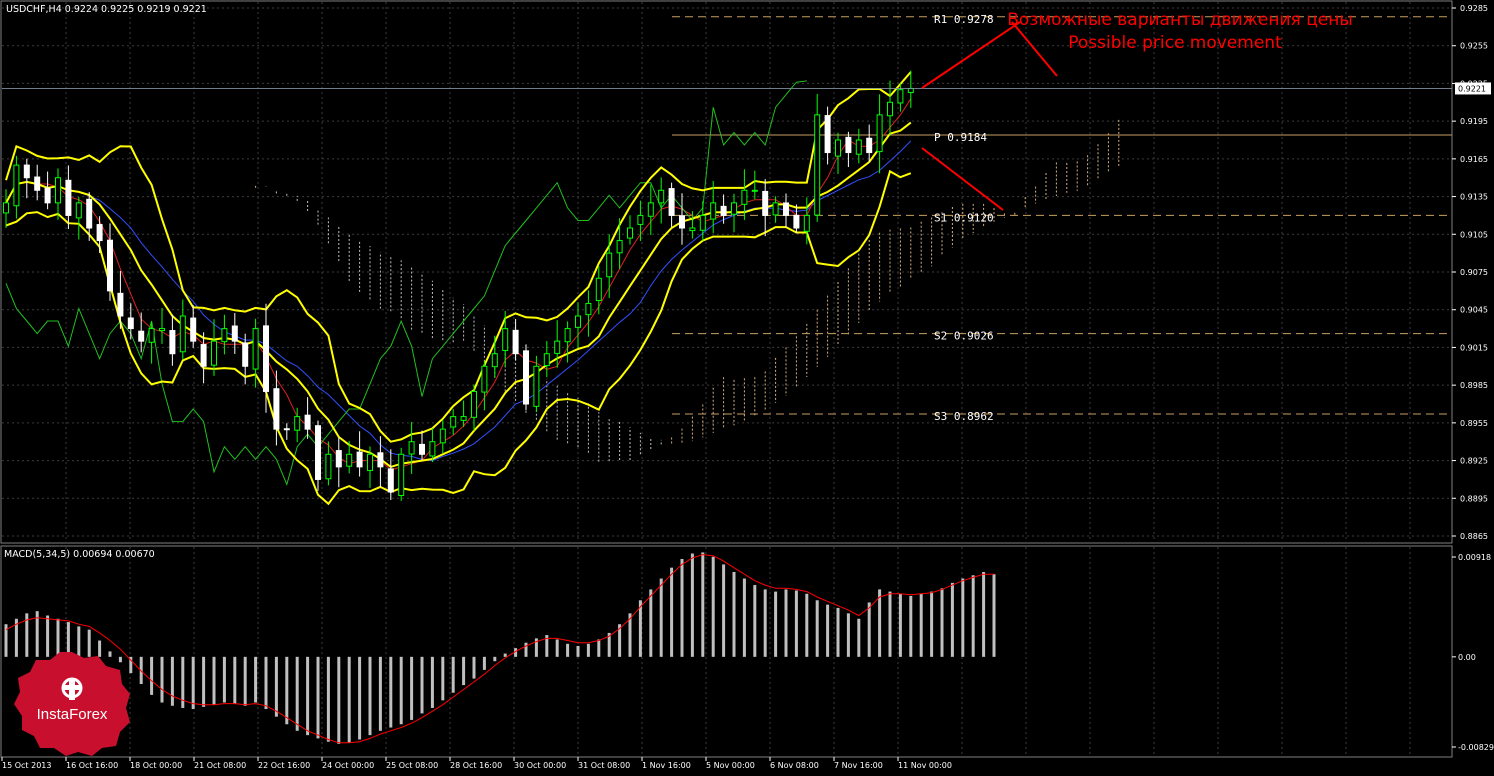  Describe the element at coordinates (604, 765) in the screenshot. I see `time-tick-label: 31 Oct 08:00` at that location.